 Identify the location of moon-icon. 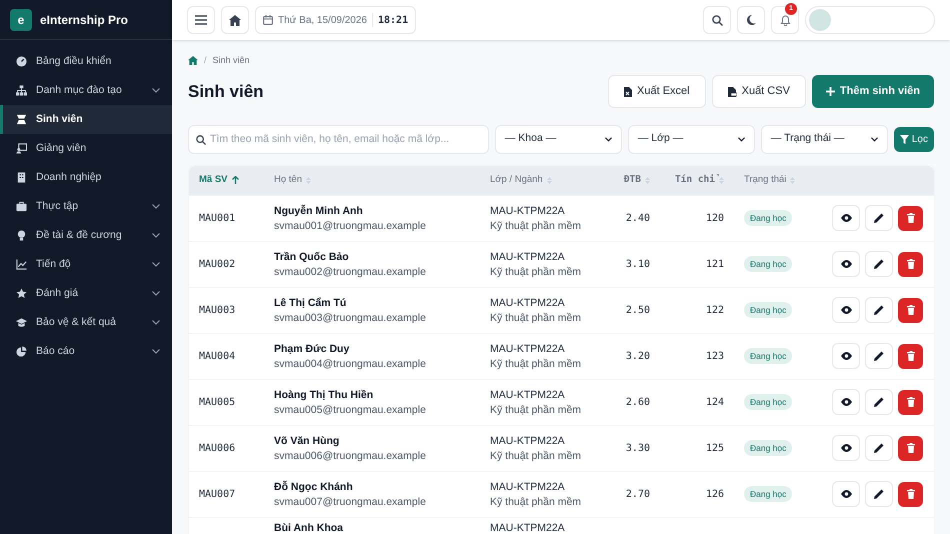
(751, 20).